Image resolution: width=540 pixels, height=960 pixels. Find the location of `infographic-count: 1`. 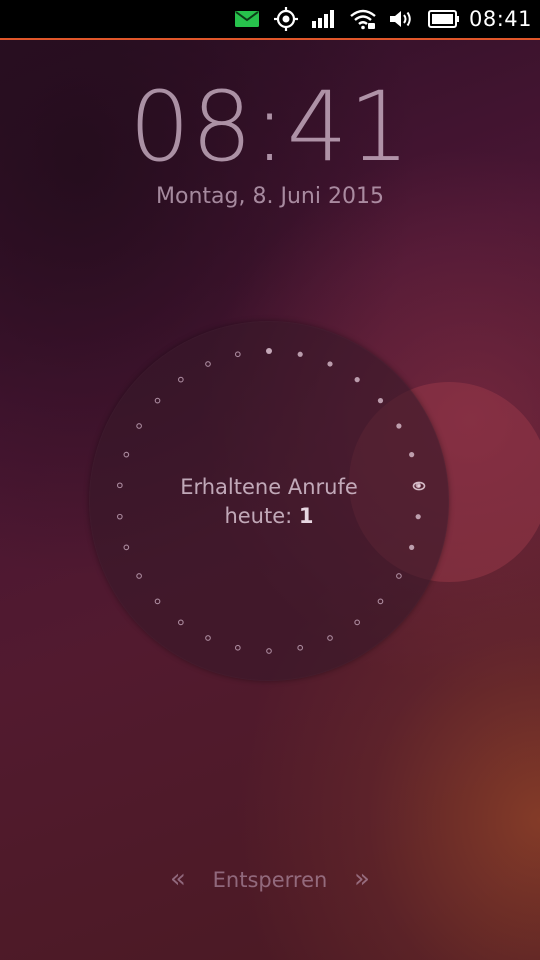

infographic-count: 1 is located at coordinates (306, 516).